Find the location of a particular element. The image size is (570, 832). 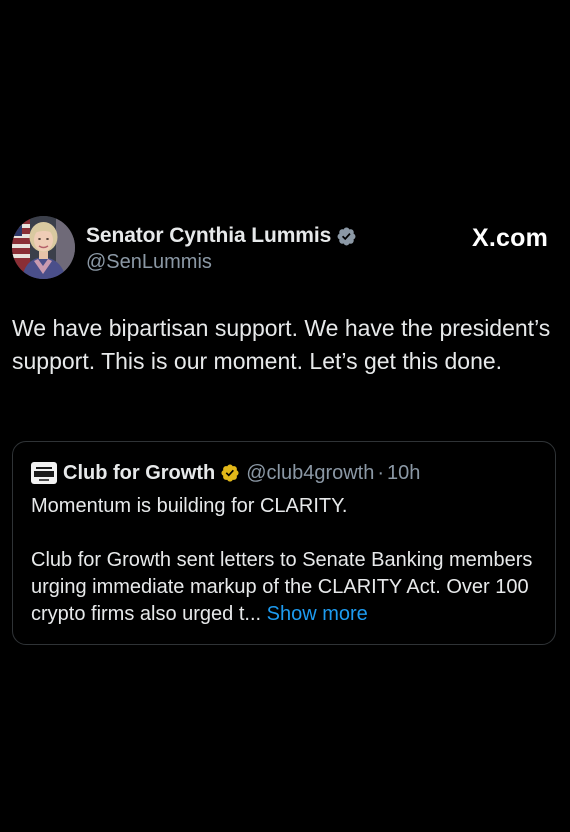

avatar-image is located at coordinates (43, 247).